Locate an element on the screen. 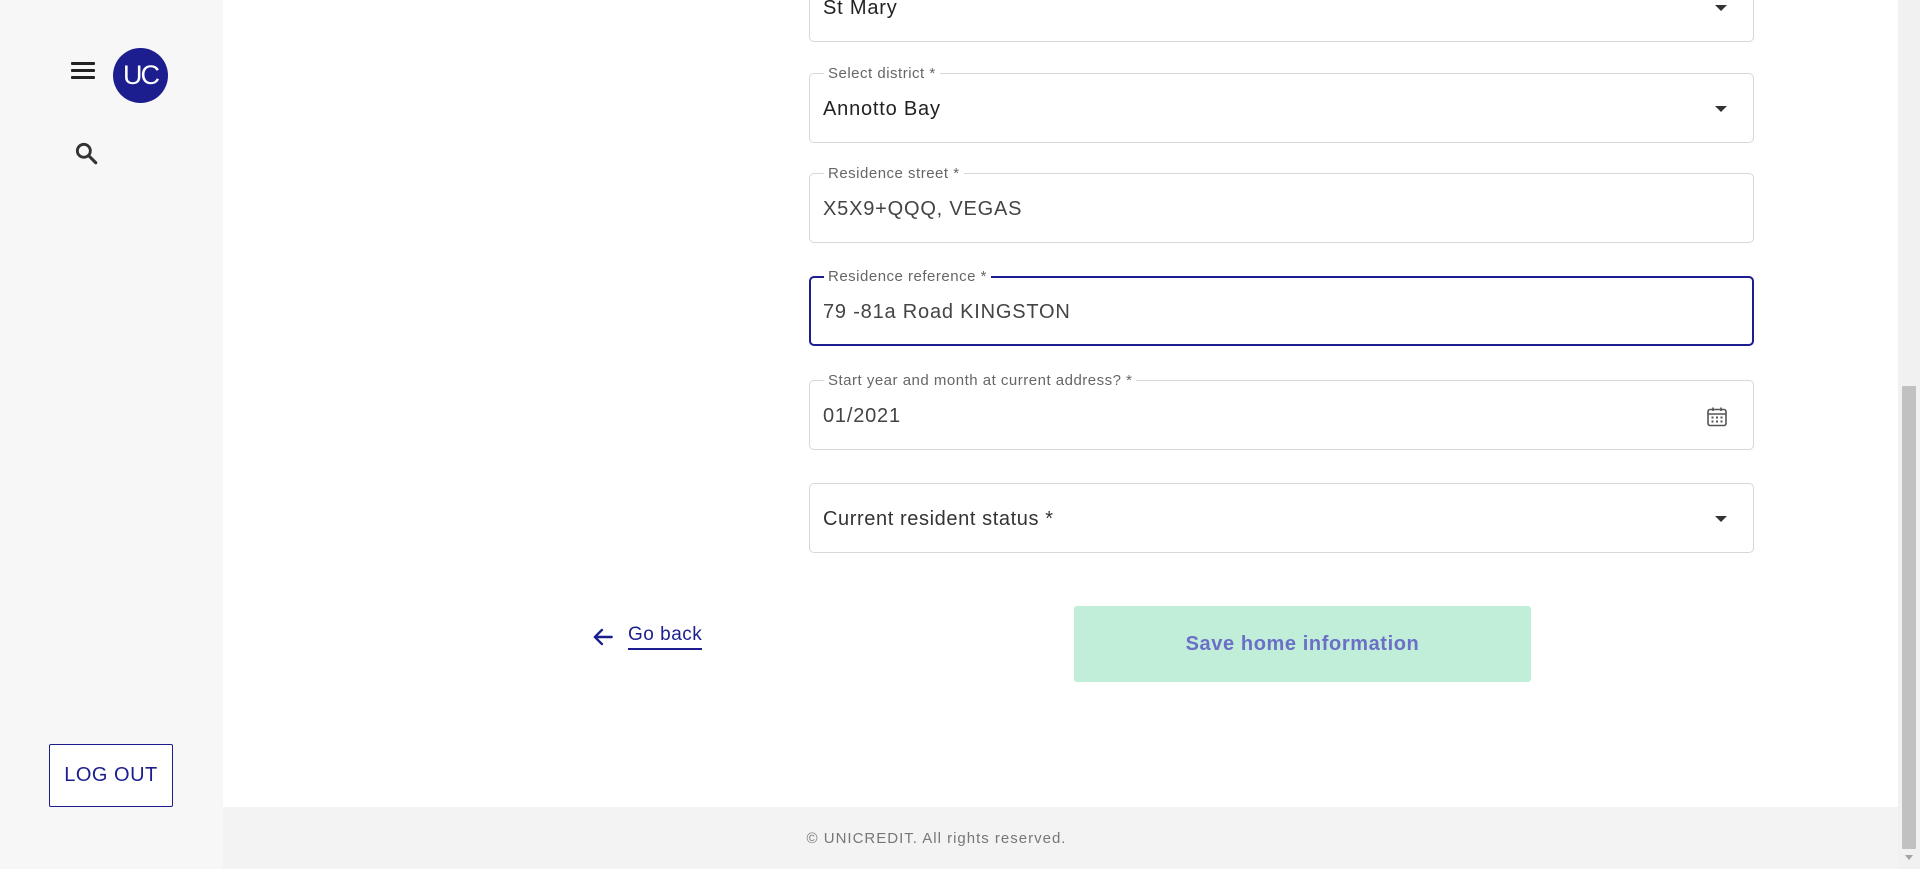 The image size is (1920, 869). scrollbar-thumb is located at coordinates (1909, 617).